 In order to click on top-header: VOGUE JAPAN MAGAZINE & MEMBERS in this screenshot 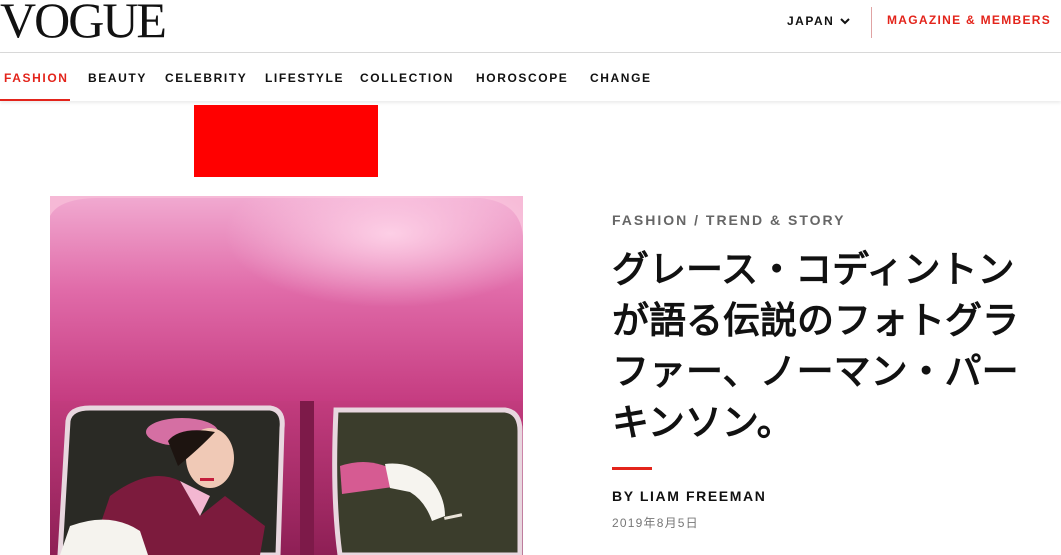, I will do `click(530, 26)`.